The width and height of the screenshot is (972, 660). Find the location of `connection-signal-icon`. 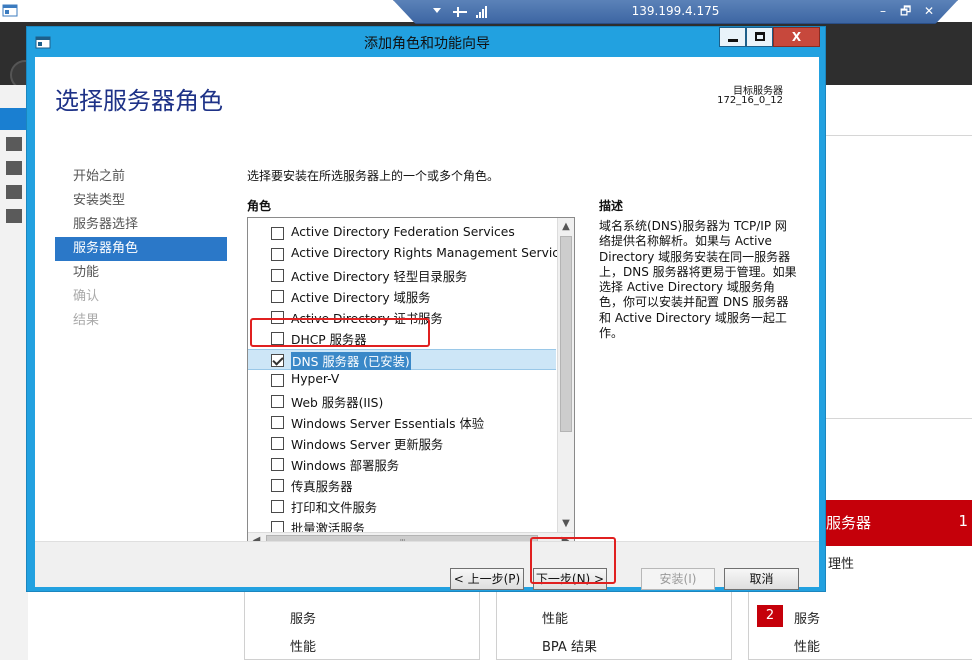

connection-signal-icon is located at coordinates (482, 12).